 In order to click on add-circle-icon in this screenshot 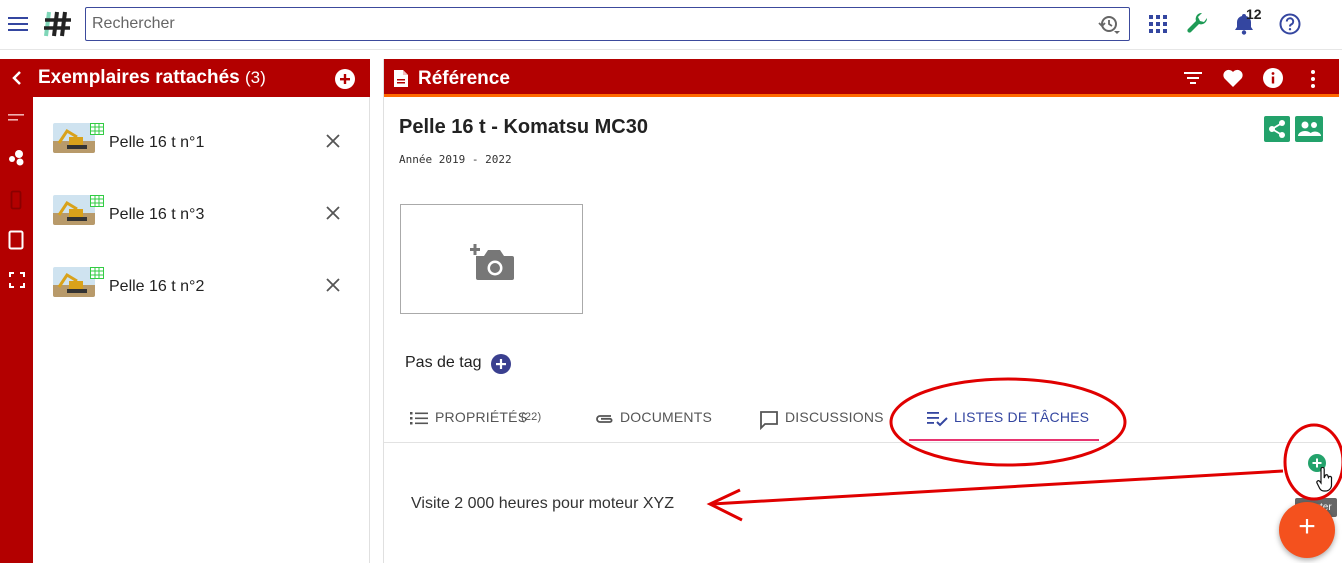, I will do `click(345, 79)`.